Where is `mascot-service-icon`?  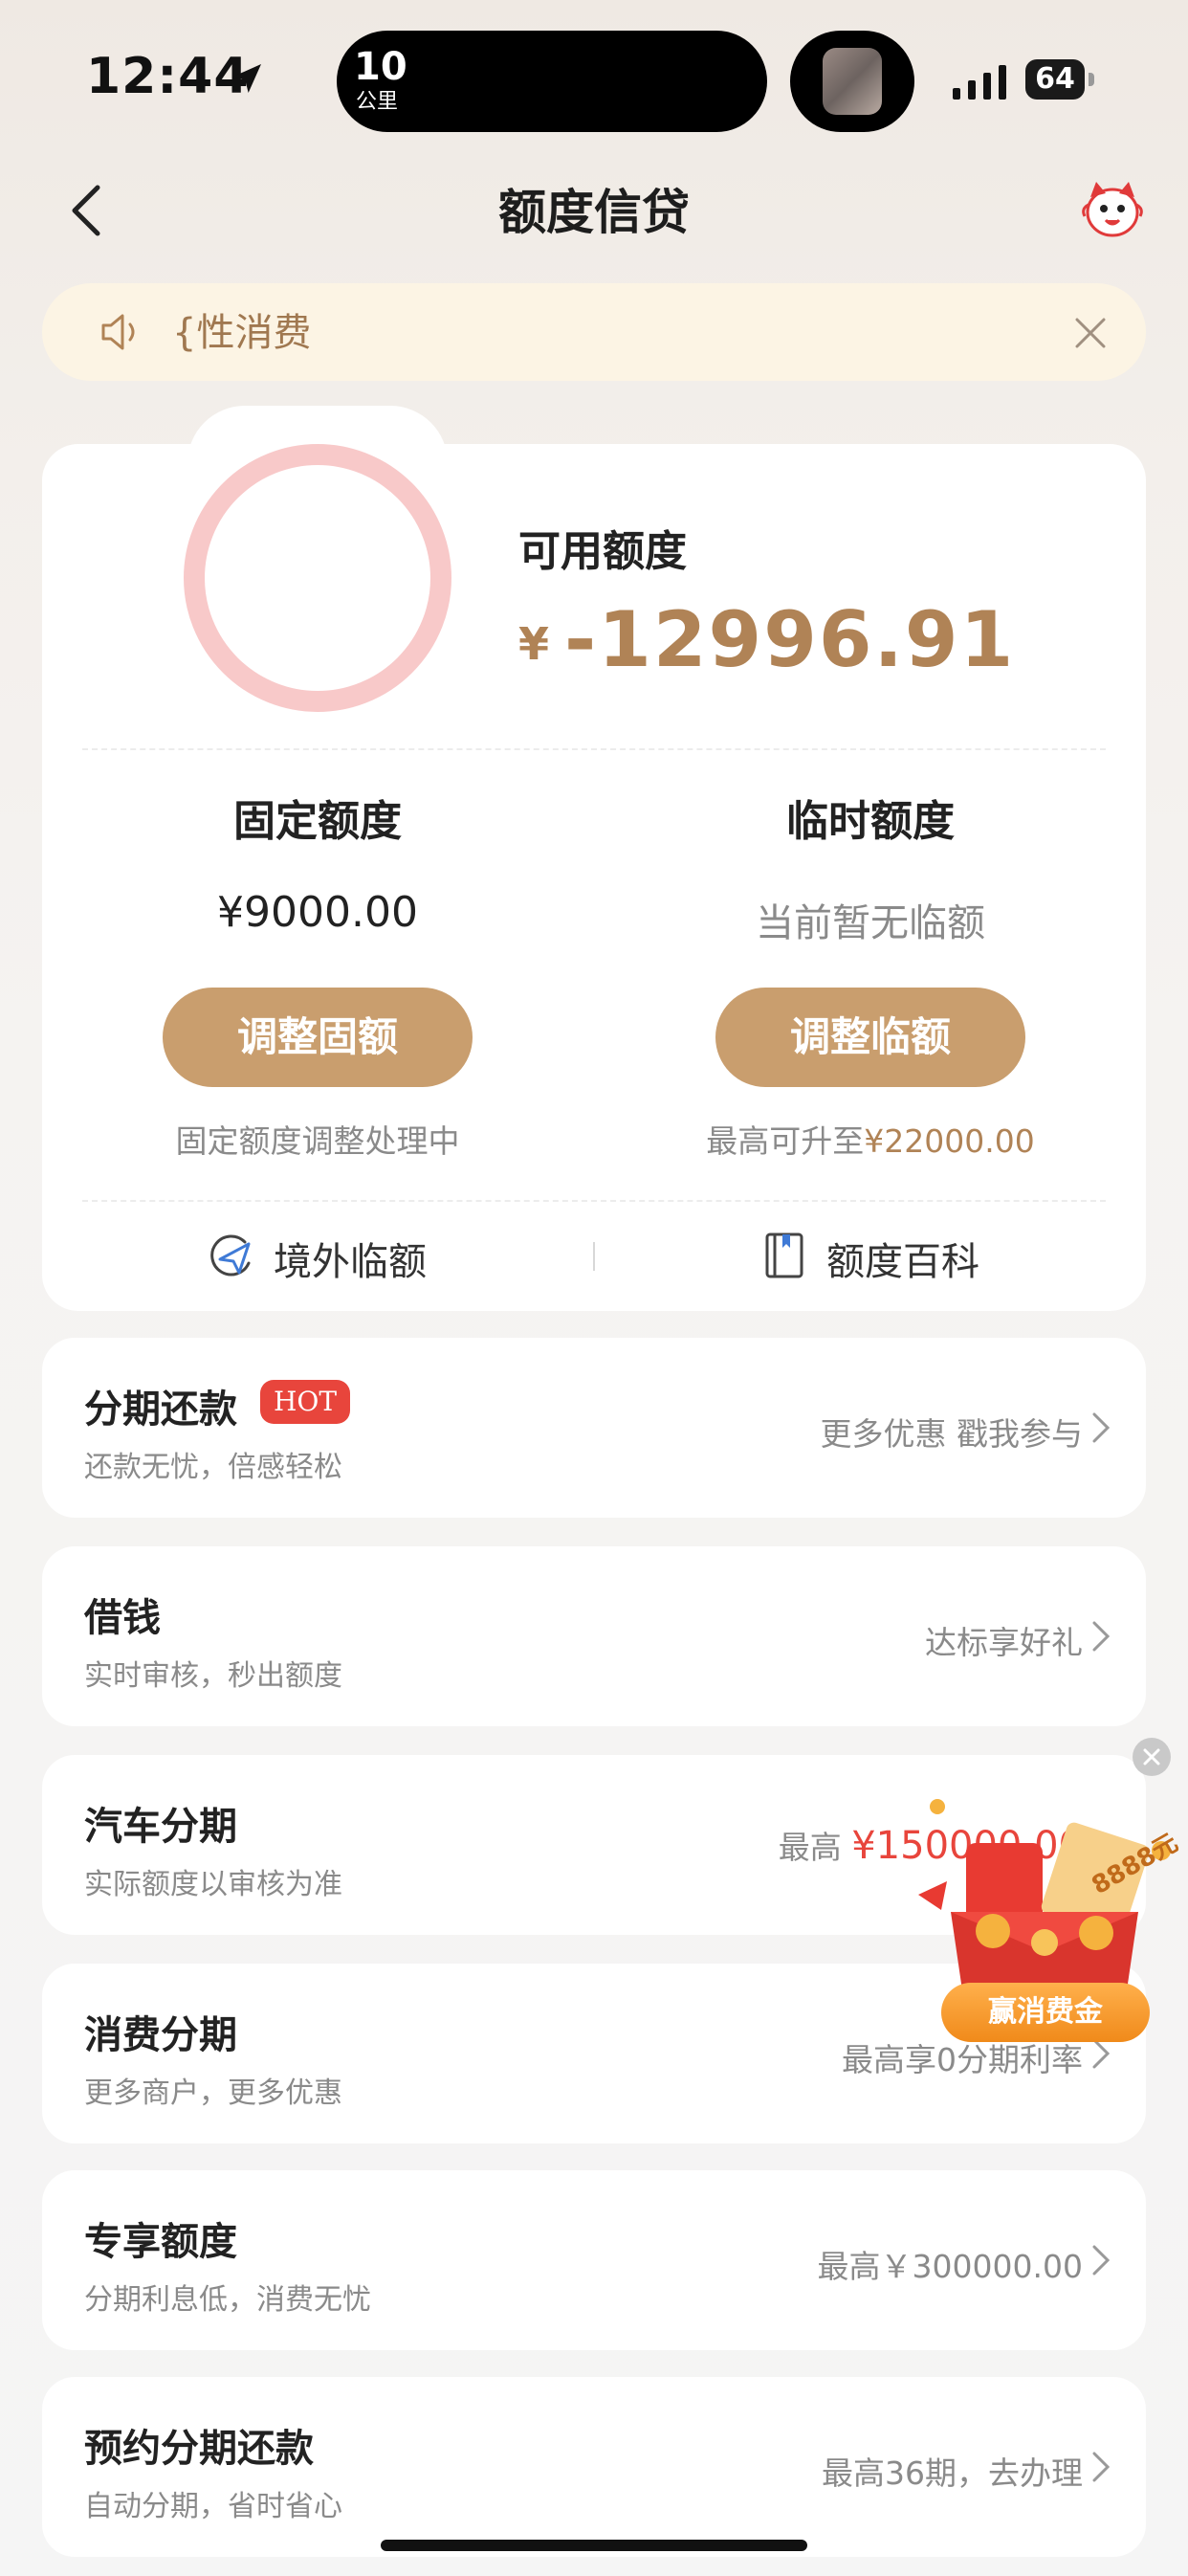 mascot-service-icon is located at coordinates (1112, 208).